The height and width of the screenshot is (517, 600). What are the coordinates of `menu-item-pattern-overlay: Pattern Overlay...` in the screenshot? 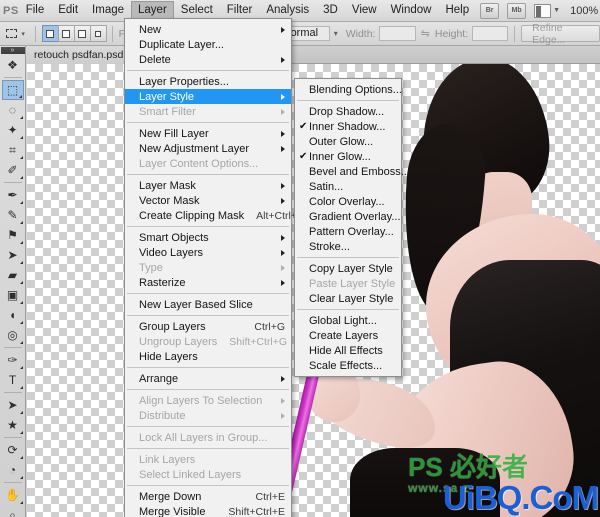 It's located at (348, 231).